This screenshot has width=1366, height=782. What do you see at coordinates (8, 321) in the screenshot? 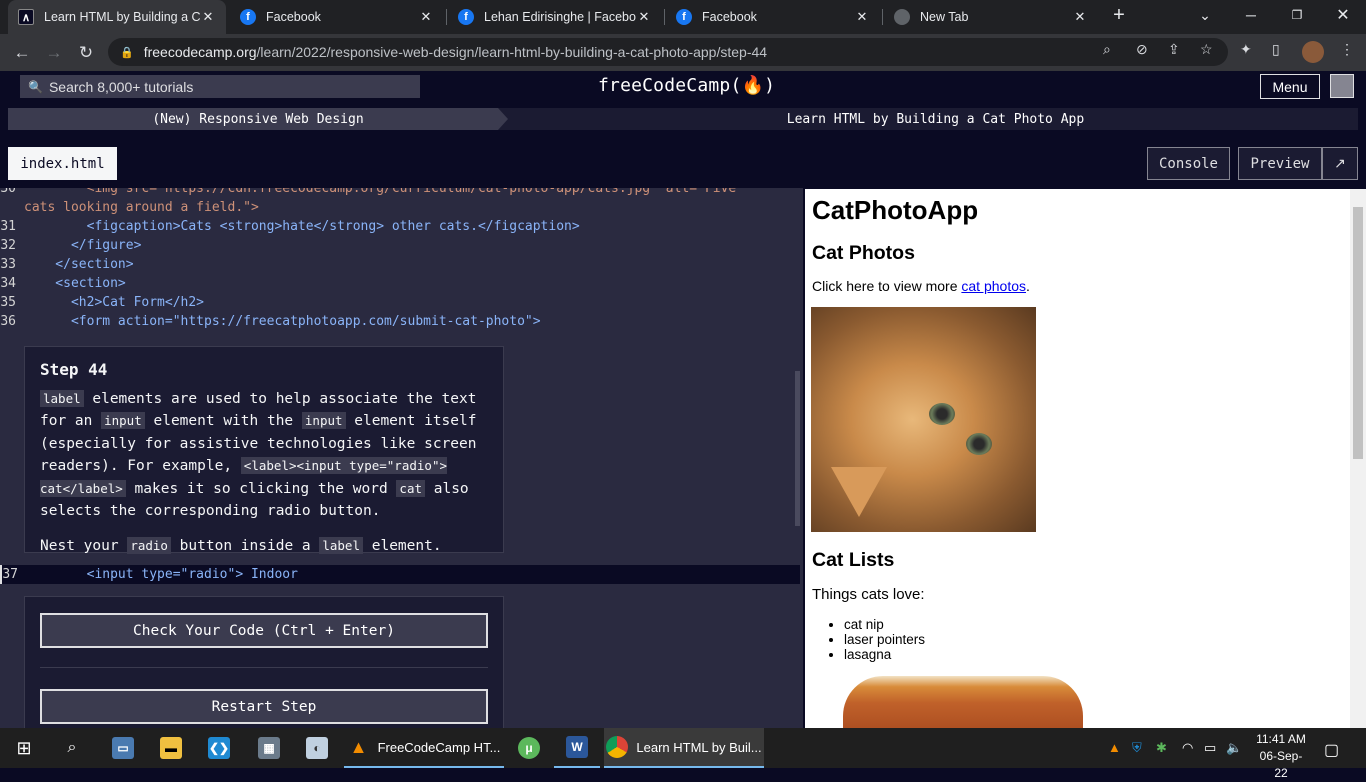
I see `line-number: 36` at bounding box center [8, 321].